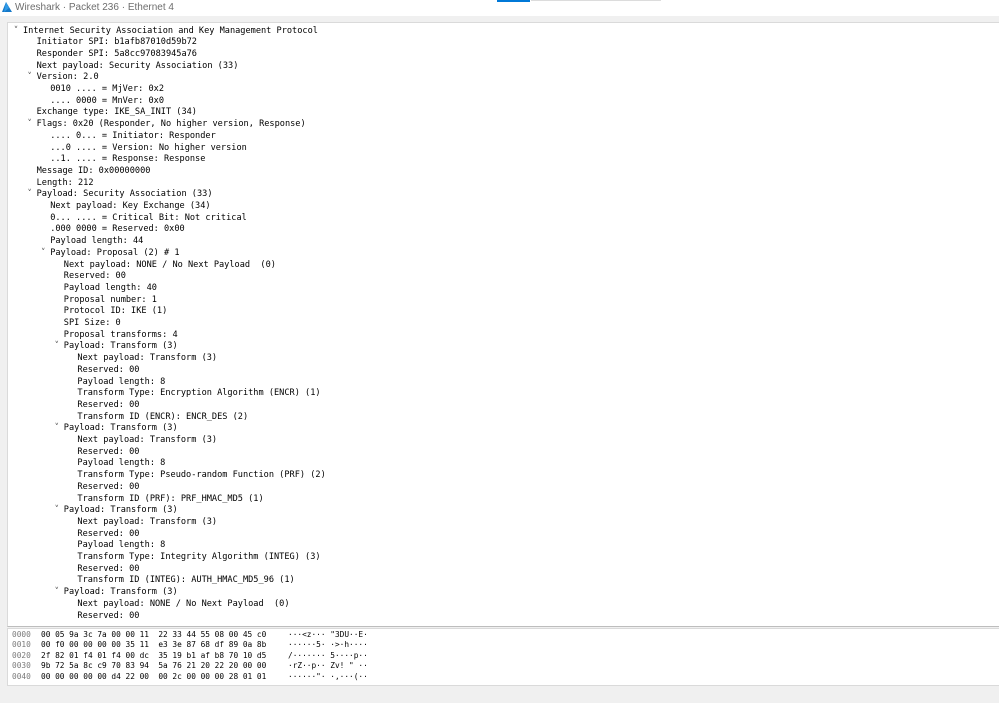 This screenshot has width=999, height=703. I want to click on tree-field: Payload length: 40, so click(503, 289).